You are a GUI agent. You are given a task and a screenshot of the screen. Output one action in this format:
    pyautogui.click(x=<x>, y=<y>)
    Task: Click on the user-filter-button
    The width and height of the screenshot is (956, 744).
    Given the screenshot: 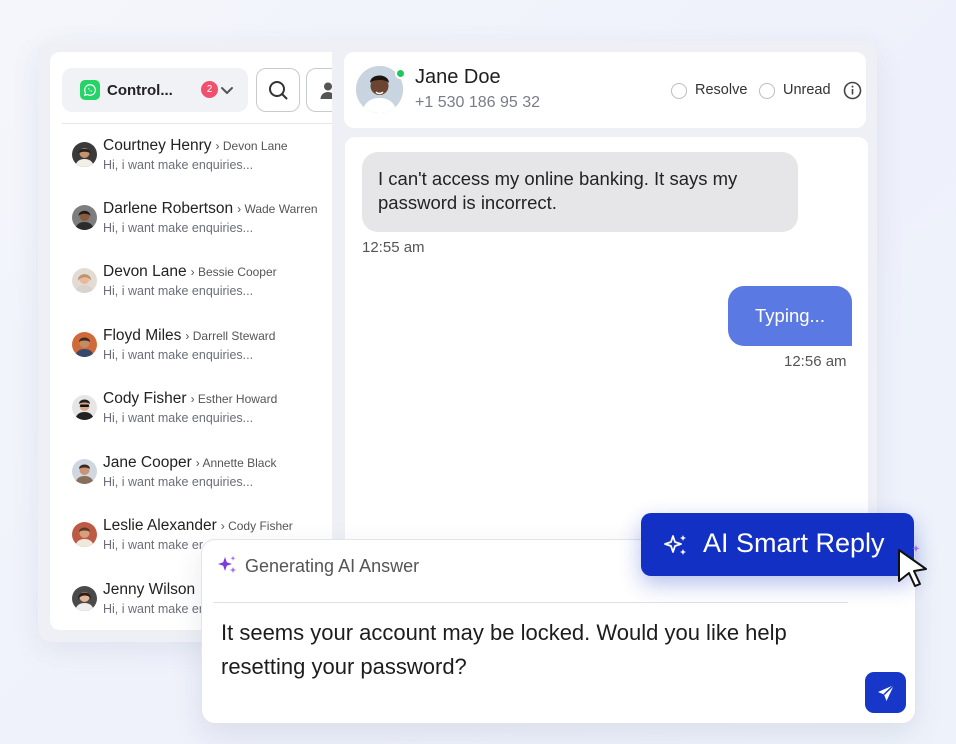 What is the action you would take?
    pyautogui.click(x=319, y=90)
    